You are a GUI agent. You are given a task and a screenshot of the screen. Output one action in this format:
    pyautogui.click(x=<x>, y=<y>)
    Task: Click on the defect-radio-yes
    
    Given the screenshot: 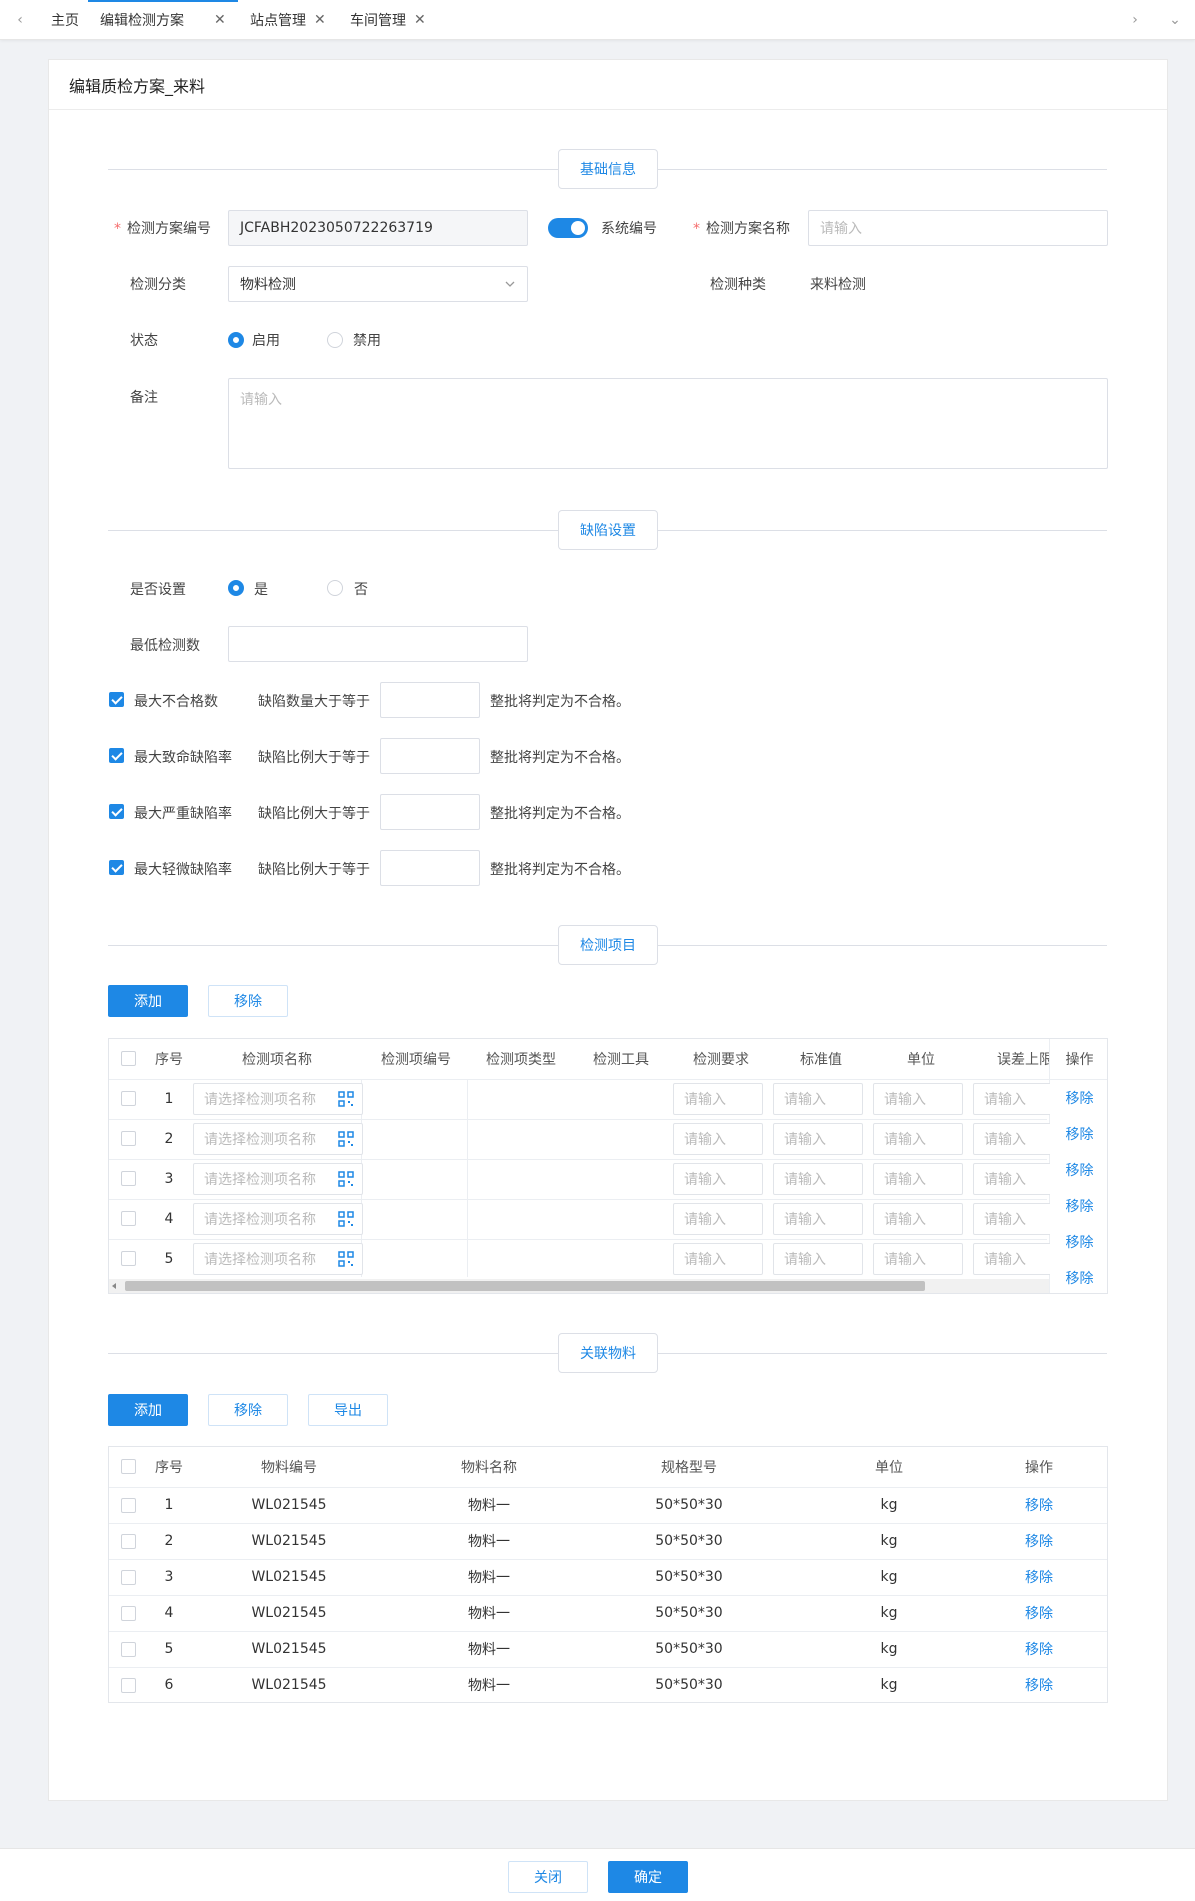 What is the action you would take?
    pyautogui.click(x=236, y=588)
    